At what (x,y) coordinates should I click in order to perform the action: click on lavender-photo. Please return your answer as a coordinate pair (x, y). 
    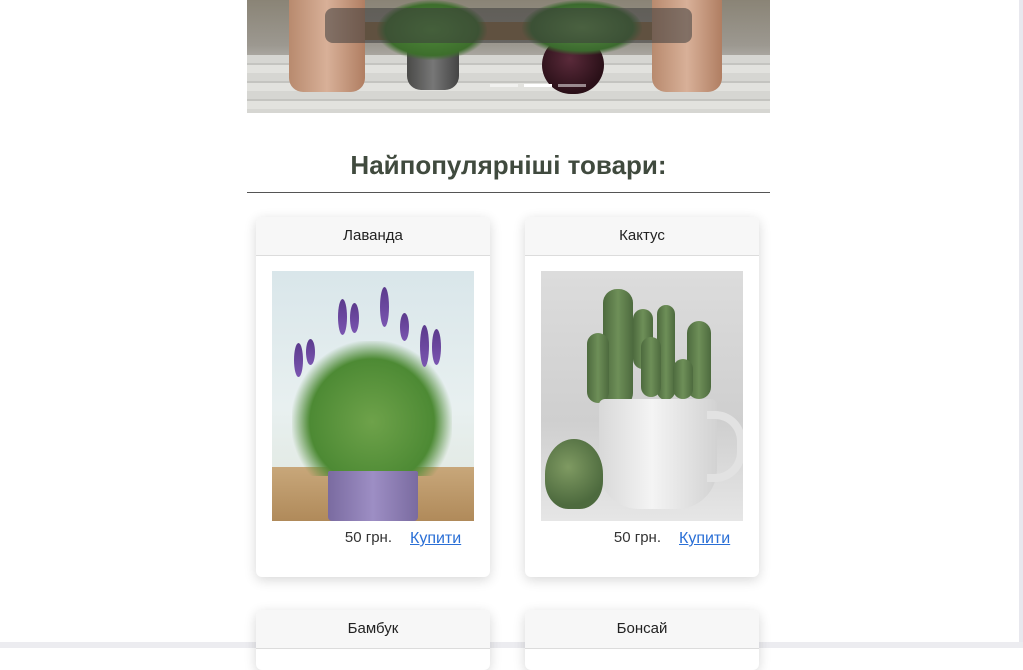
    Looking at the image, I should click on (373, 396).